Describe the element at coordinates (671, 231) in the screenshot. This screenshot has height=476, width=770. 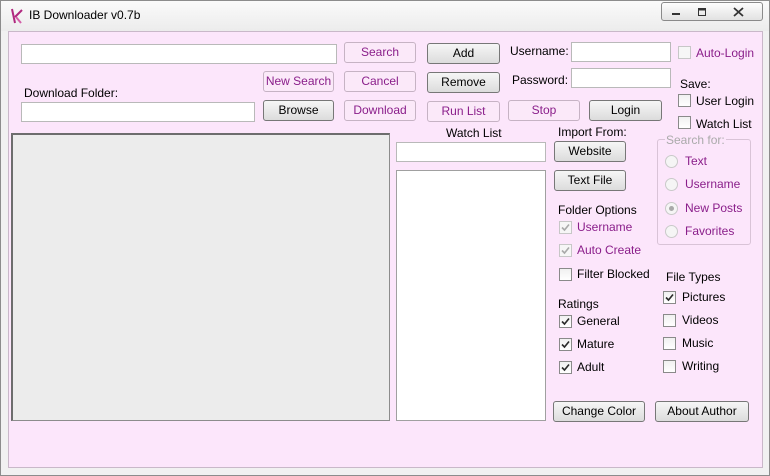
I see `search-for-favorites-radio` at that location.